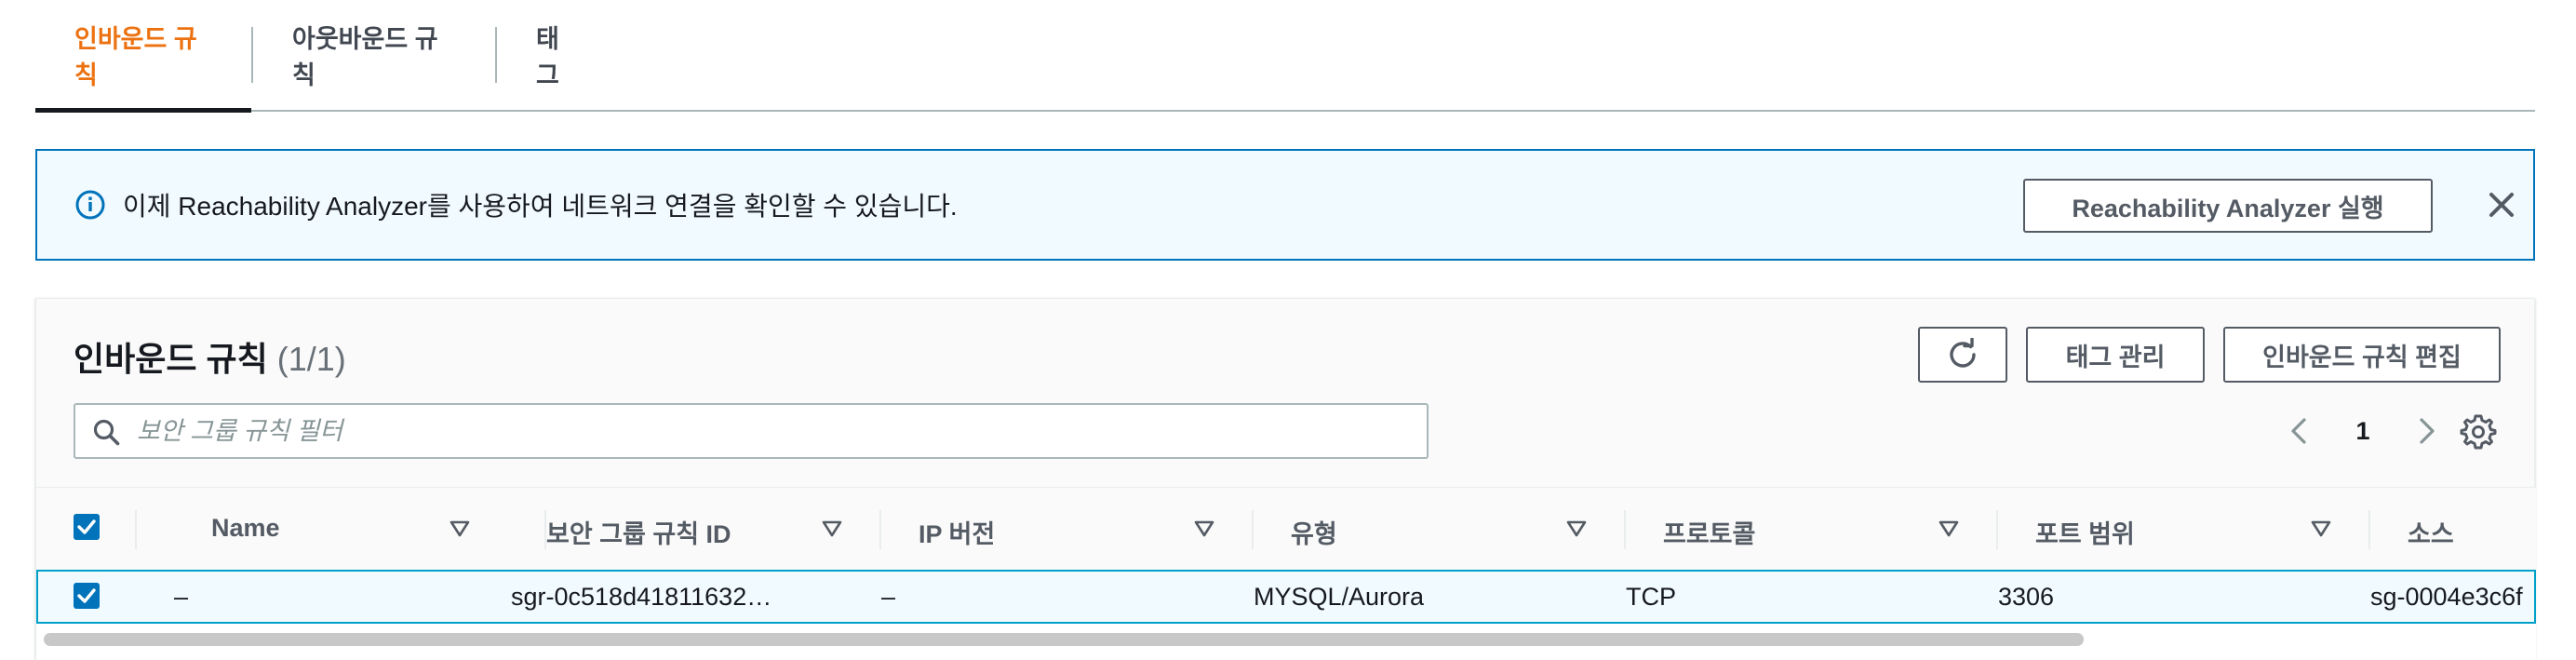 The width and height of the screenshot is (2576, 660). What do you see at coordinates (1440, 529) in the screenshot?
I see `column-header-type: 유형` at bounding box center [1440, 529].